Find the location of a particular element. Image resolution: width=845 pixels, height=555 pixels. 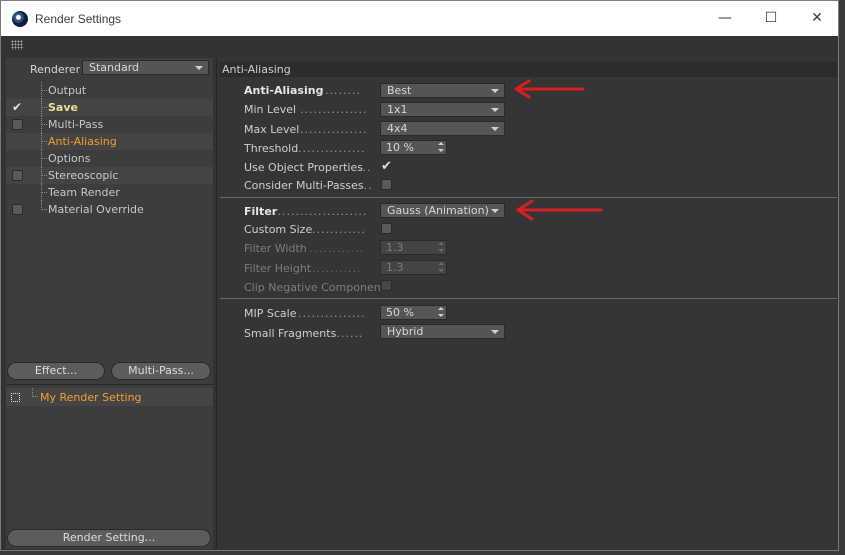

consider-multi-passes-checkbox is located at coordinates (386, 184).